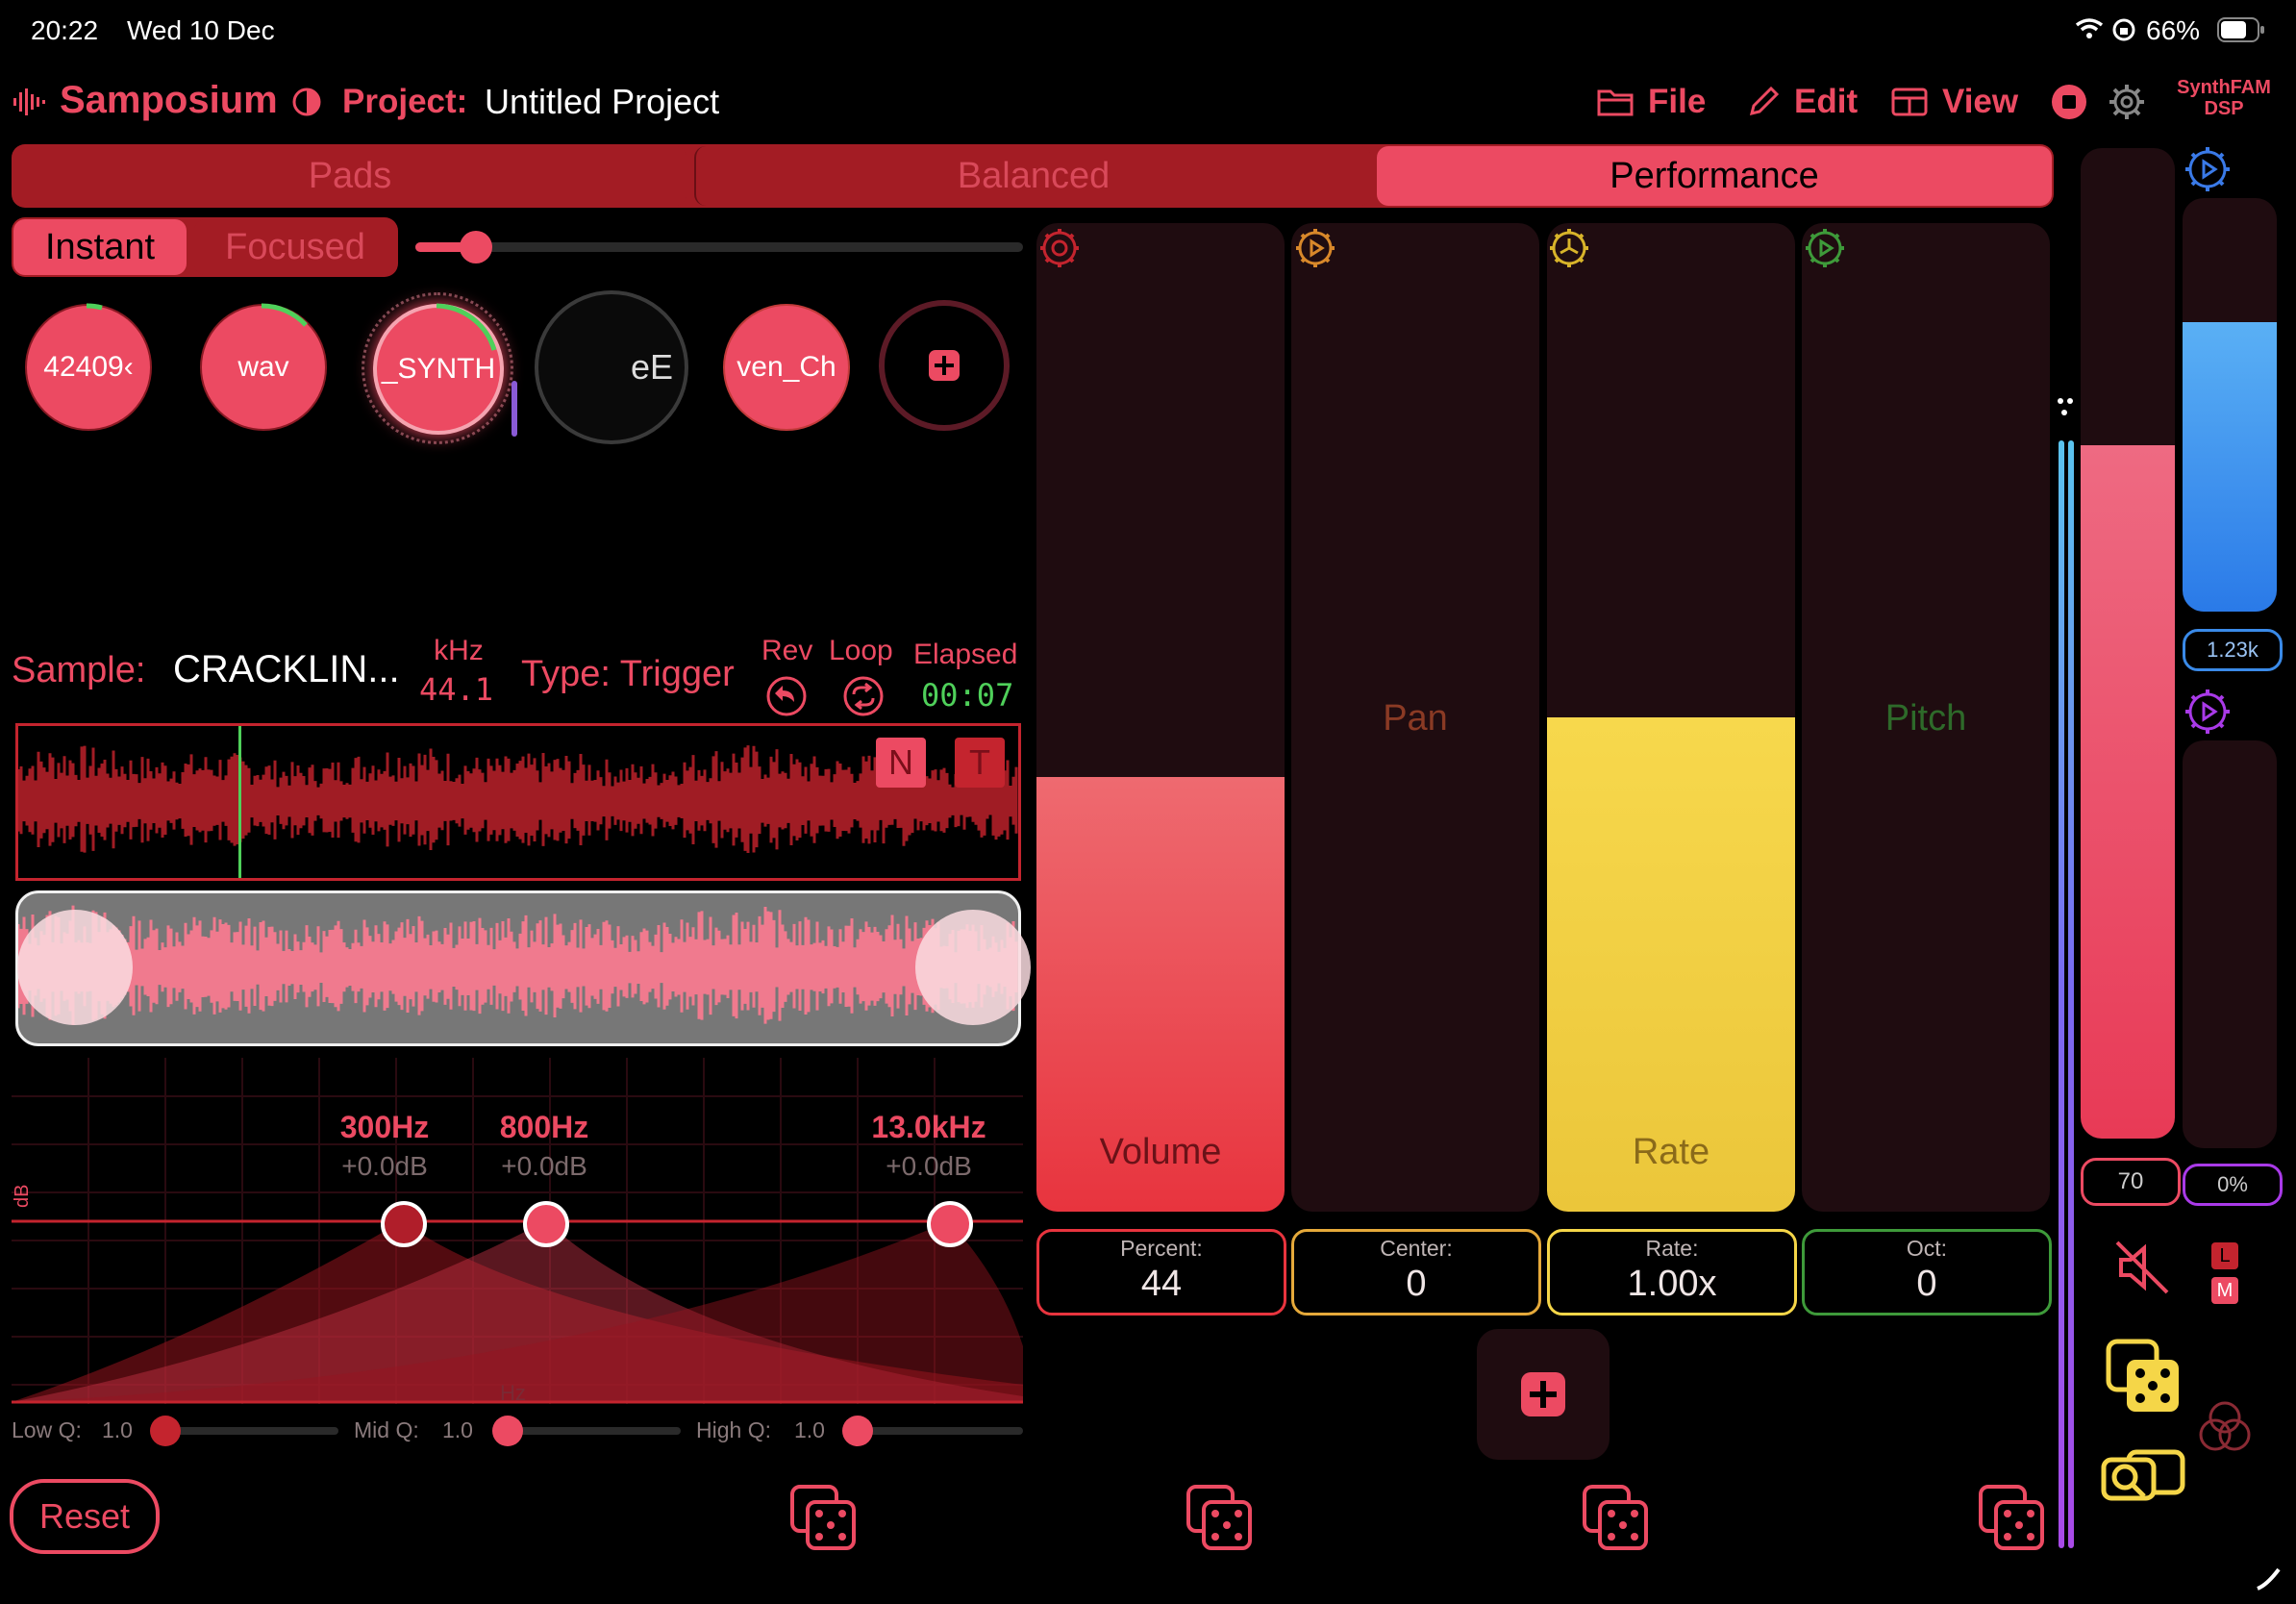 This screenshot has height=1604, width=2296. What do you see at coordinates (980, 763) in the screenshot?
I see `trim-button: T` at bounding box center [980, 763].